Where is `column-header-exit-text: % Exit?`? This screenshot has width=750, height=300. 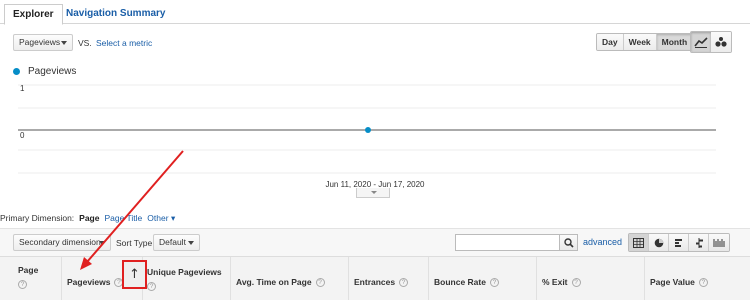
column-header-exit-text: % Exit? is located at coordinates (561, 282).